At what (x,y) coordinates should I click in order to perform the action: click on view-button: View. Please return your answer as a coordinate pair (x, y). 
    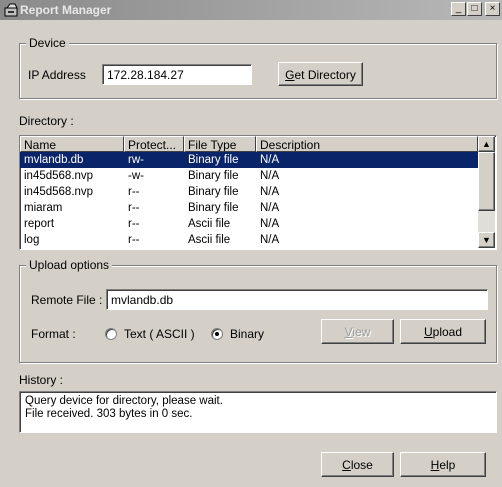
    Looking at the image, I should click on (357, 331).